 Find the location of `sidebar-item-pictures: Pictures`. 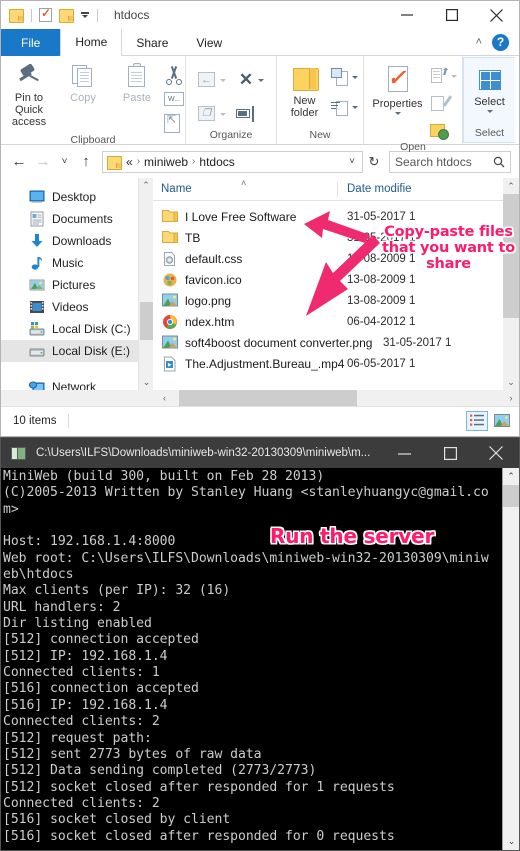

sidebar-item-pictures: Pictures is located at coordinates (77, 285).